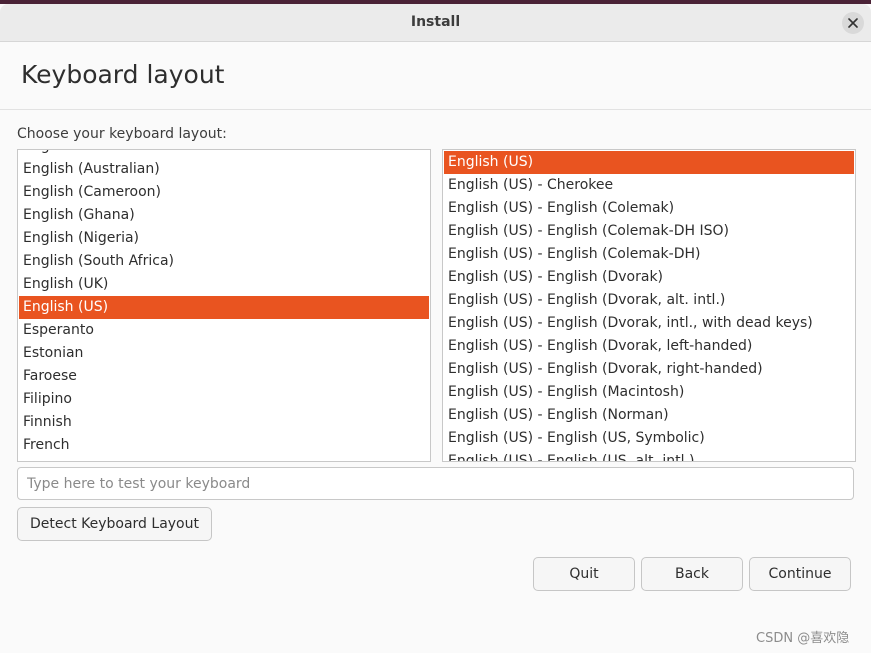 Image resolution: width=871 pixels, height=653 pixels. Describe the element at coordinates (649, 415) in the screenshot. I see `variant-list-item: English (US) - English (Norman)` at that location.